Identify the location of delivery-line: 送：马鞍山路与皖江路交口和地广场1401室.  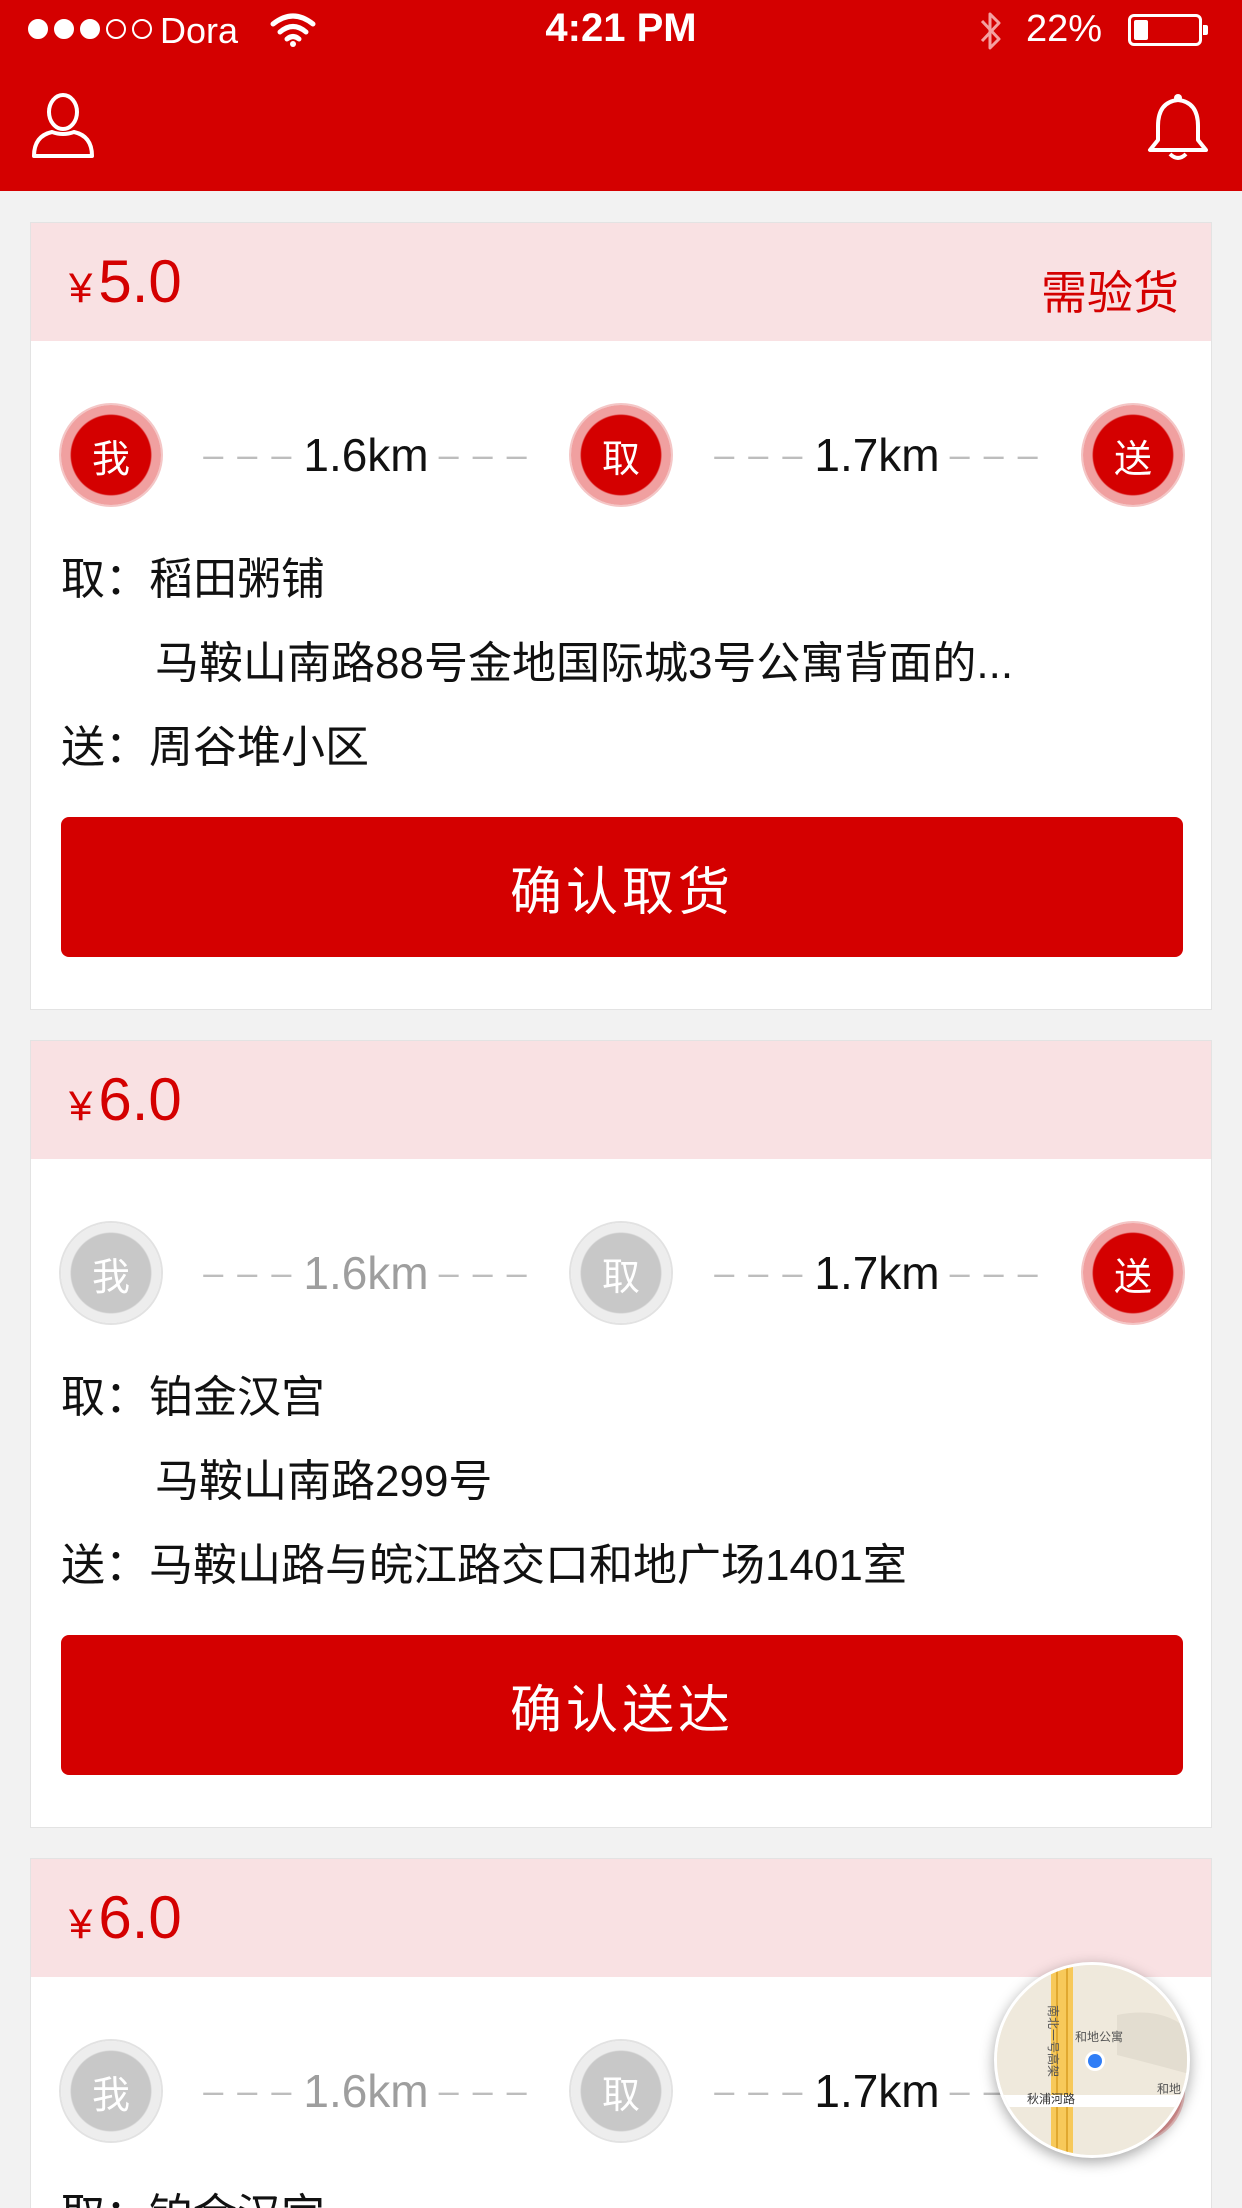
(621, 1561).